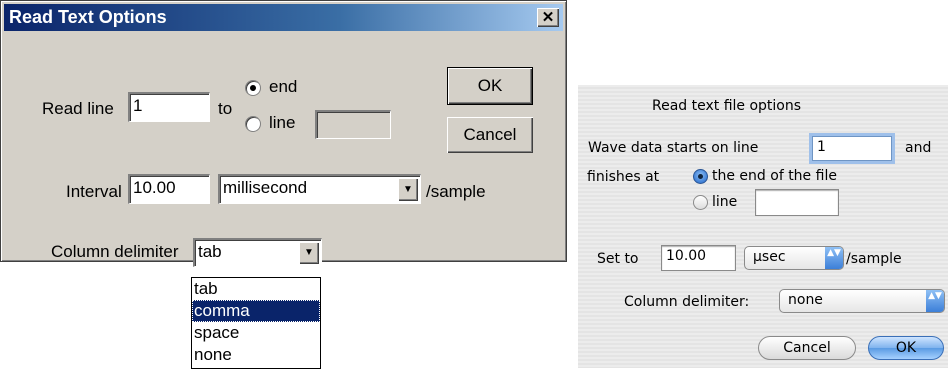  Describe the element at coordinates (256, 333) in the screenshot. I see `dropdown-option-space: space` at that location.